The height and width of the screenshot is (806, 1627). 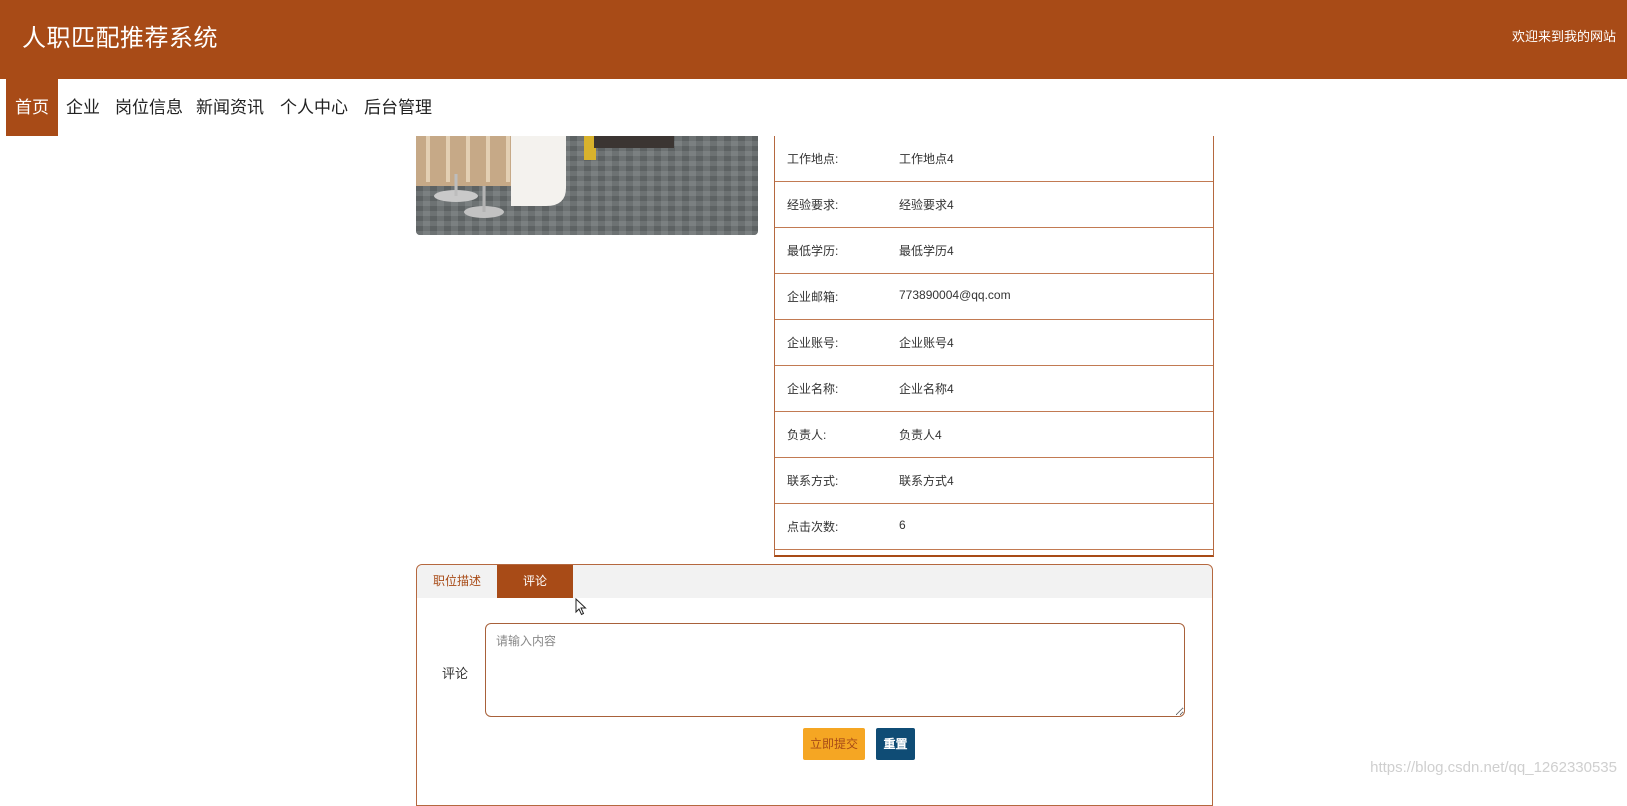 I want to click on detail-row-clicks: 点击次数: 6, so click(x=994, y=527).